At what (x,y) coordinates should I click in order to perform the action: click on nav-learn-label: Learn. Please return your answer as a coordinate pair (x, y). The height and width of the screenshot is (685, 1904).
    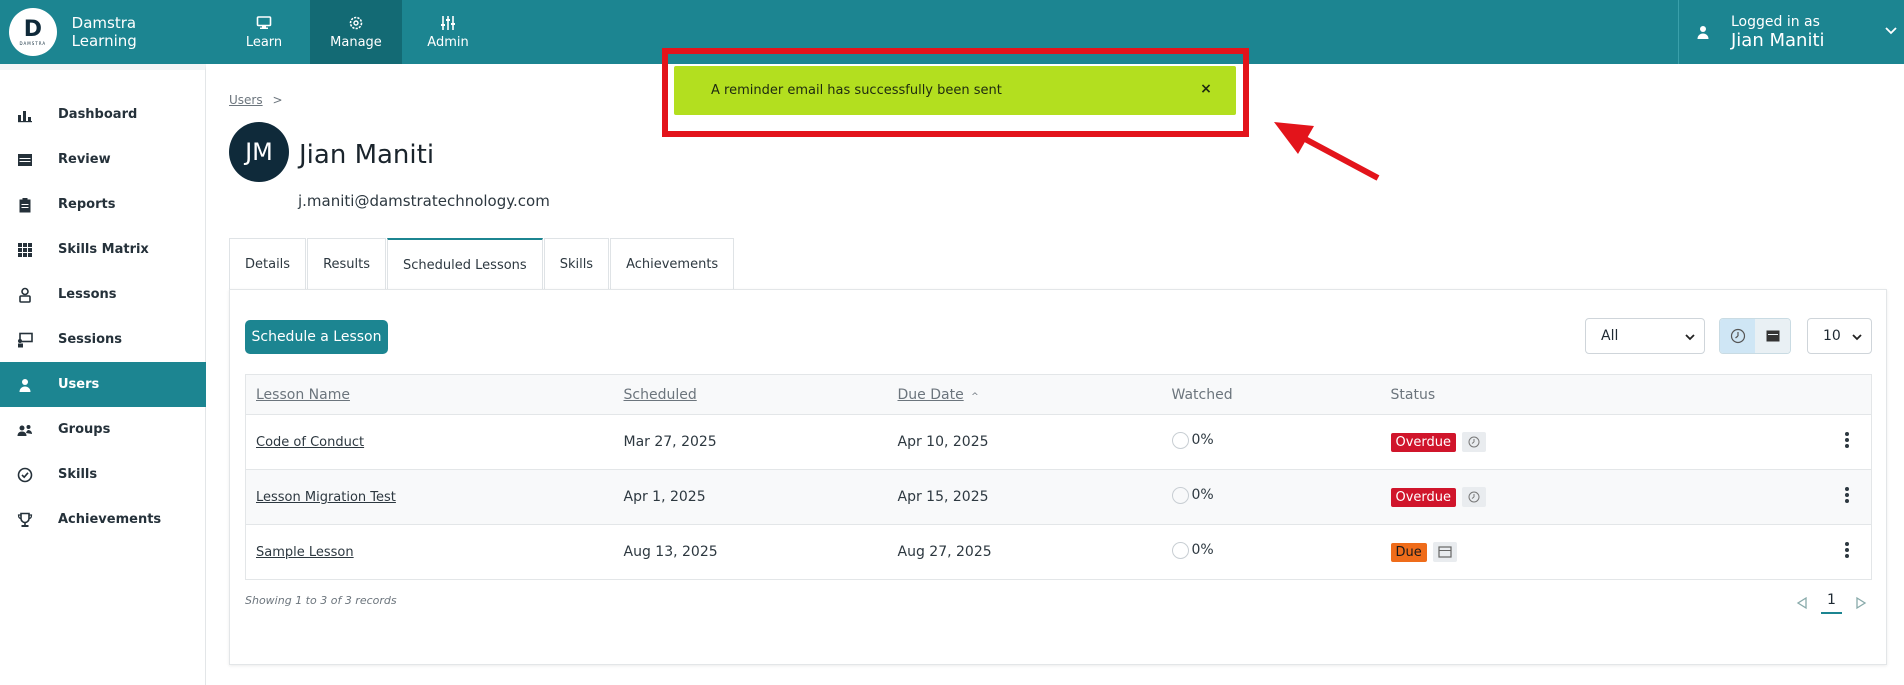
    Looking at the image, I should click on (264, 42).